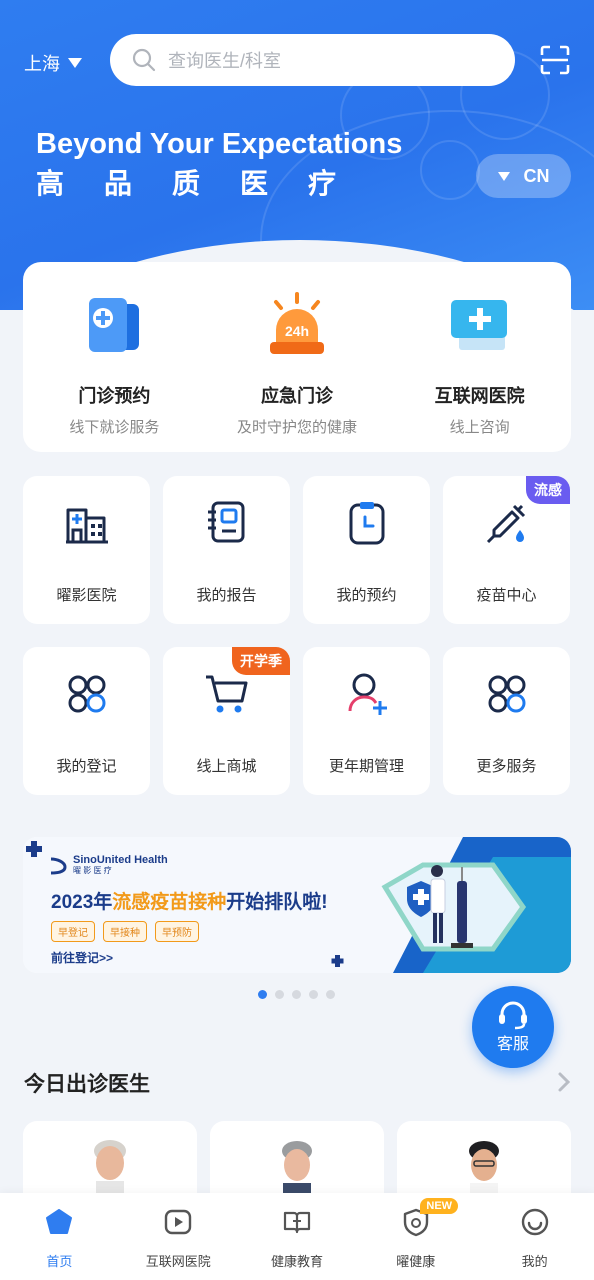 The width and height of the screenshot is (594, 1280). I want to click on more-services-button: 更多服务, so click(506, 721).